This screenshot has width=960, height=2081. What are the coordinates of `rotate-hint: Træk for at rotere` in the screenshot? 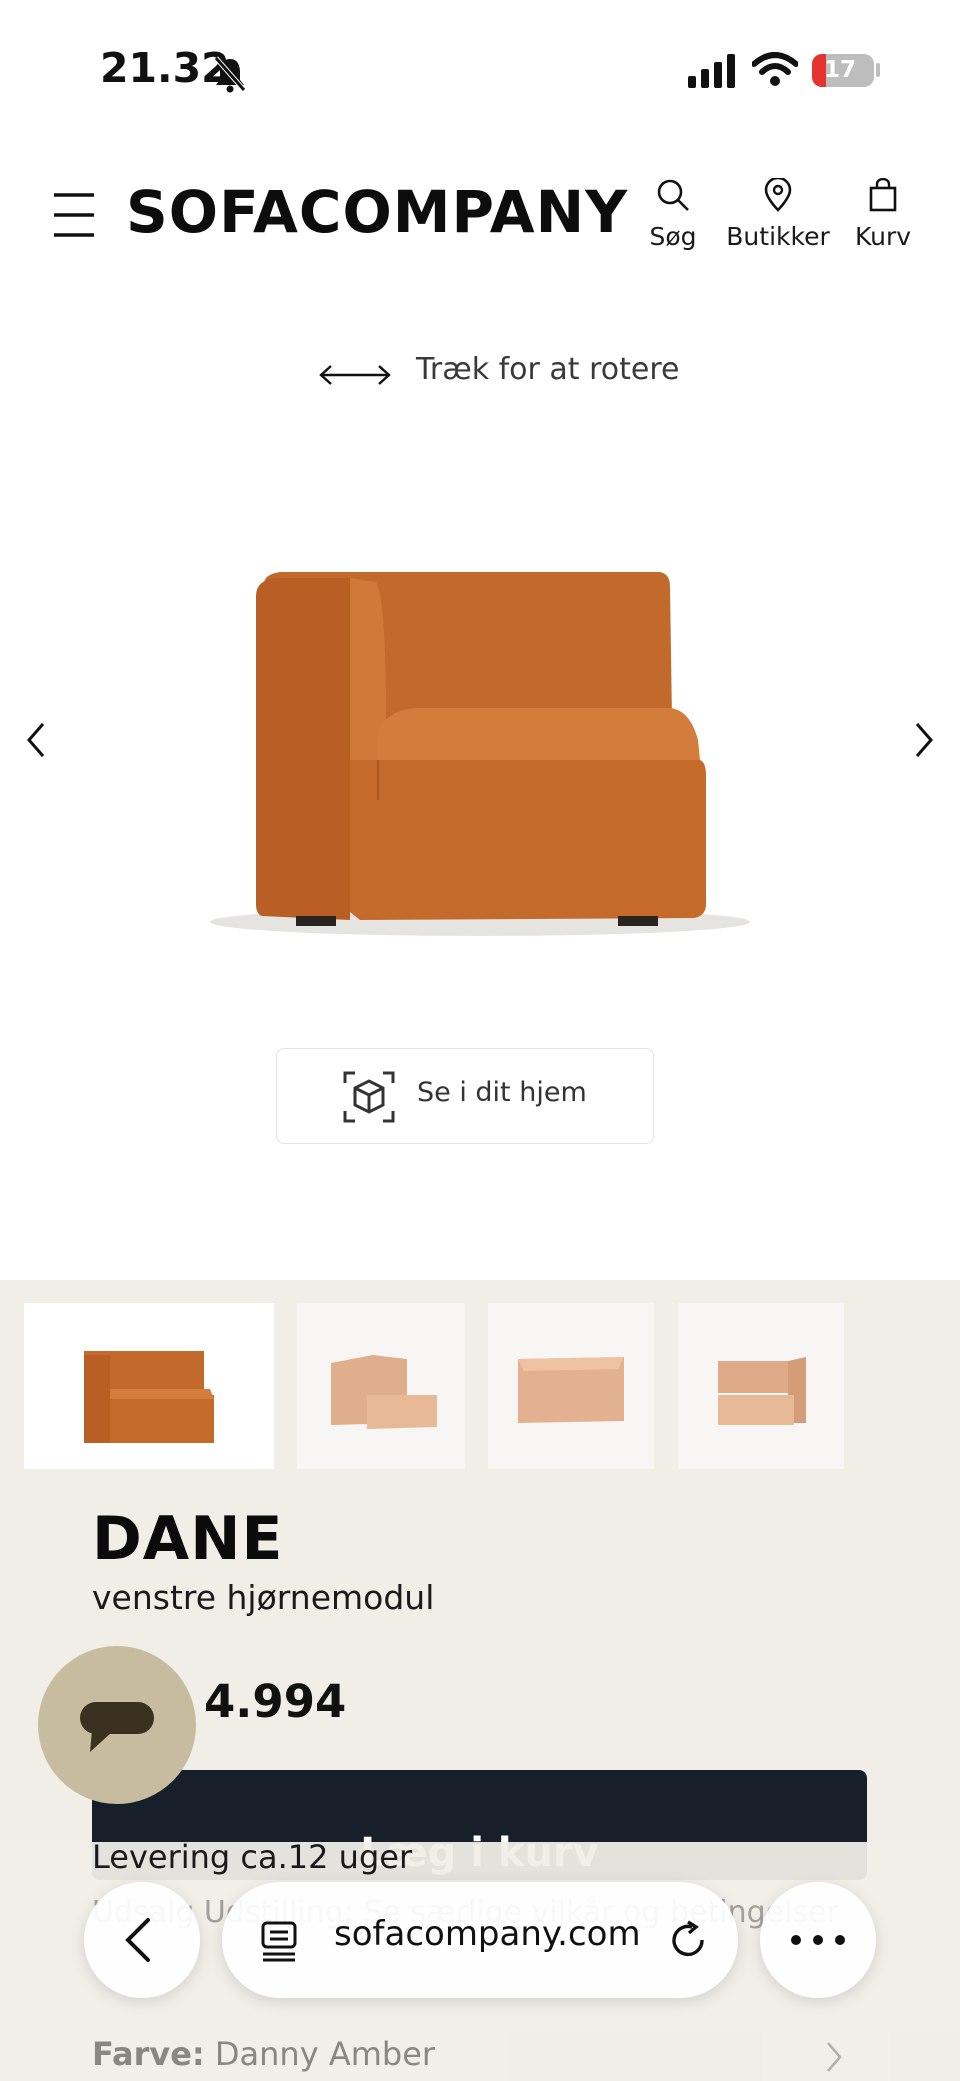 It's located at (548, 369).